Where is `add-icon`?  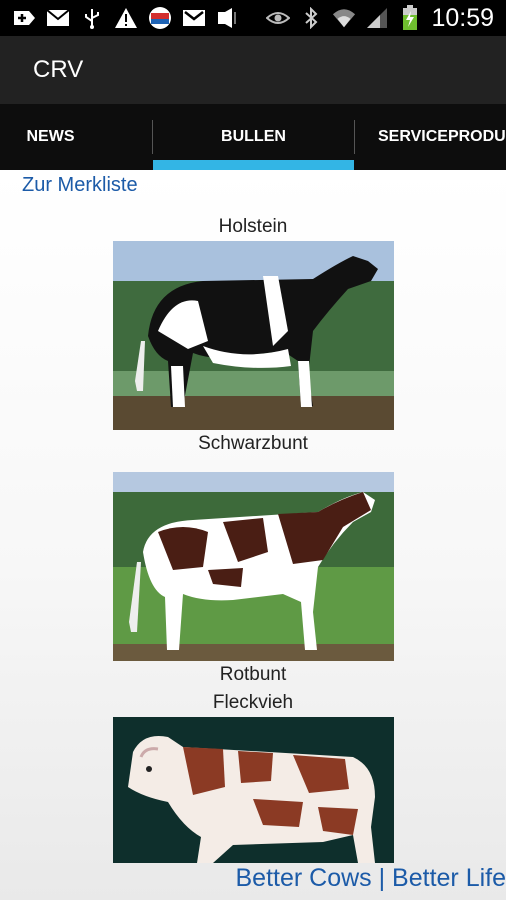 add-icon is located at coordinates (24, 18).